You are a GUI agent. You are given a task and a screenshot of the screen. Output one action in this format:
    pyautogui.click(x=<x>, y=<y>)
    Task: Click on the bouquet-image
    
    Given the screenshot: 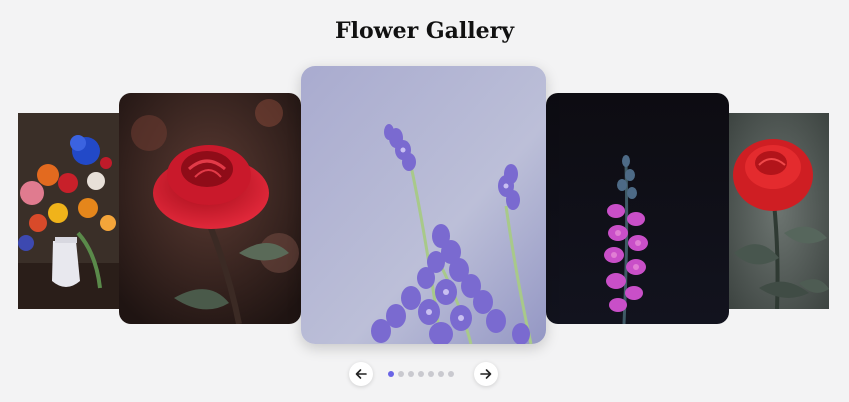 What is the action you would take?
    pyautogui.click(x=68, y=211)
    